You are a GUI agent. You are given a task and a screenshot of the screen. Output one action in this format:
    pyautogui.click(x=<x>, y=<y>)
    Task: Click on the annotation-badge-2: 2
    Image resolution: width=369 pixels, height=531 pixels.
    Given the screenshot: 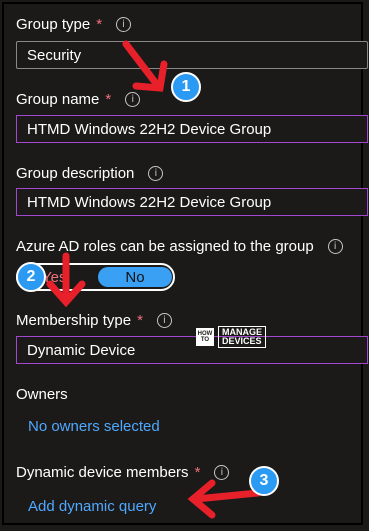 What is the action you would take?
    pyautogui.click(x=31, y=277)
    